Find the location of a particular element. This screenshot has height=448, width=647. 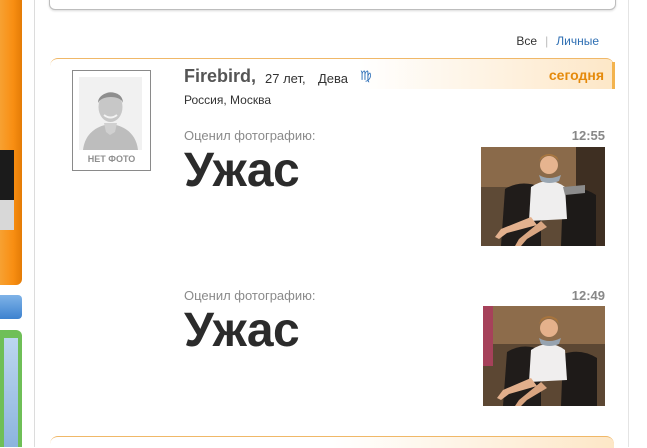

content-right-border is located at coordinates (628, 223).